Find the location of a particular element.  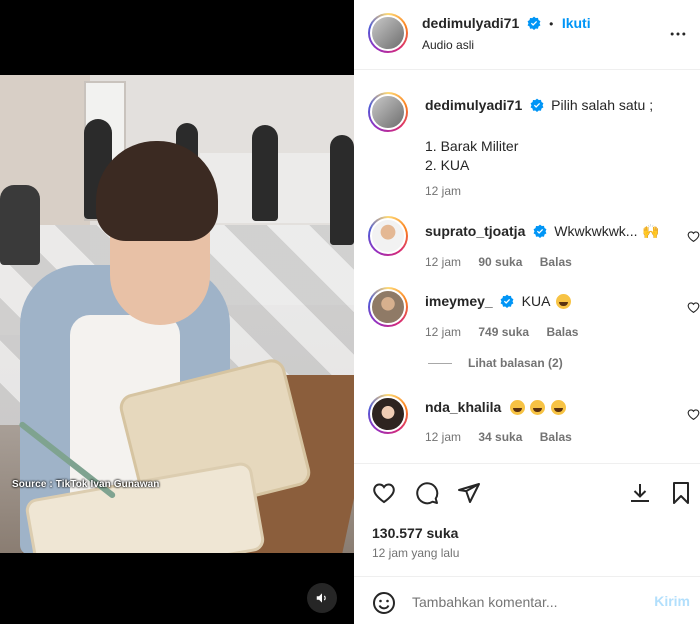

author-info: dedimulyadi71 • Ikuti Audio asli is located at coordinates (506, 33).